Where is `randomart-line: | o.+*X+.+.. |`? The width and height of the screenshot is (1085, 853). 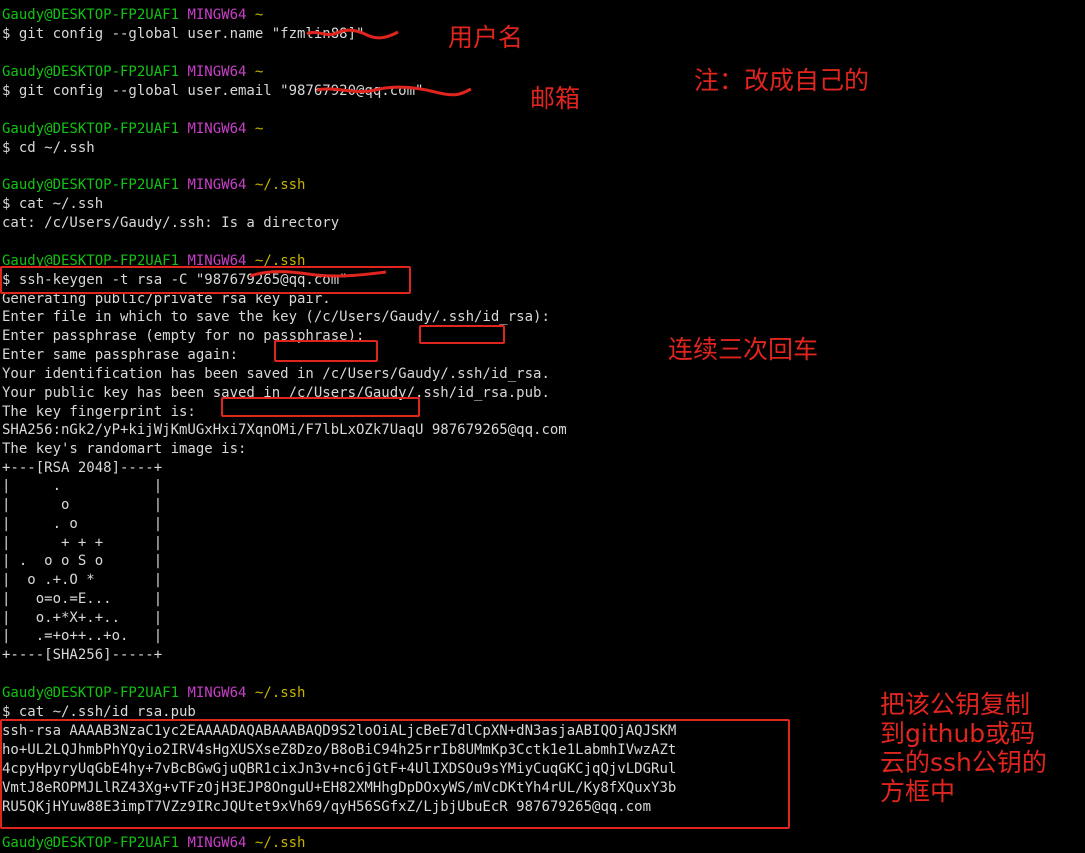
randomart-line: | o.+*X+.+.. | is located at coordinates (82, 618).